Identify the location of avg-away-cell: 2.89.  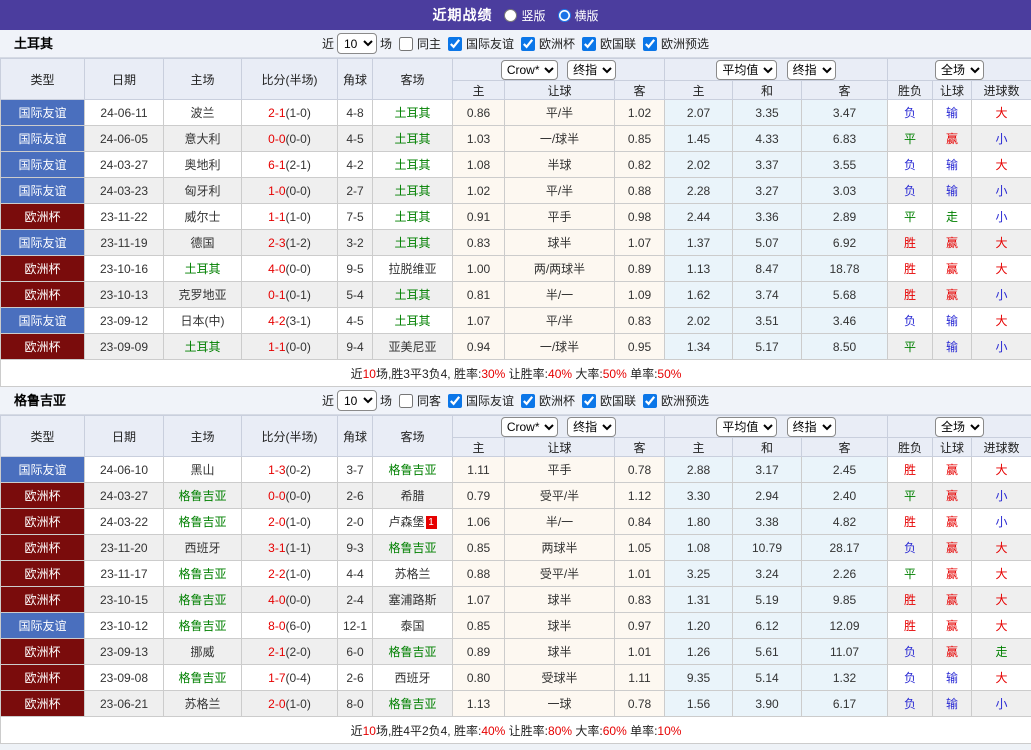
(845, 217).